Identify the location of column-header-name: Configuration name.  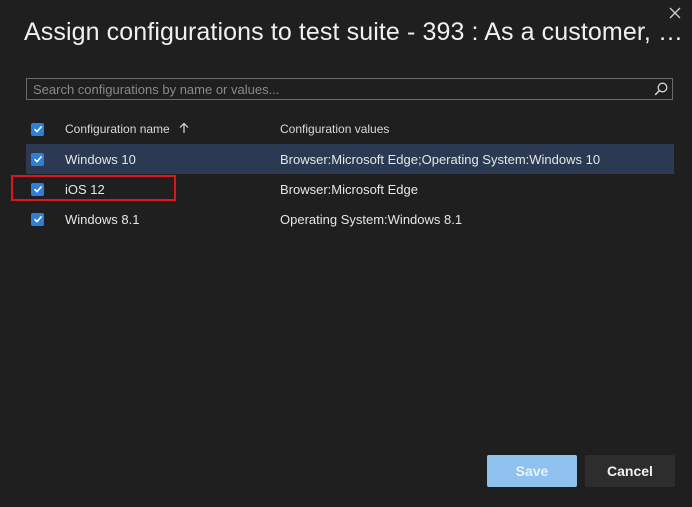
(127, 129).